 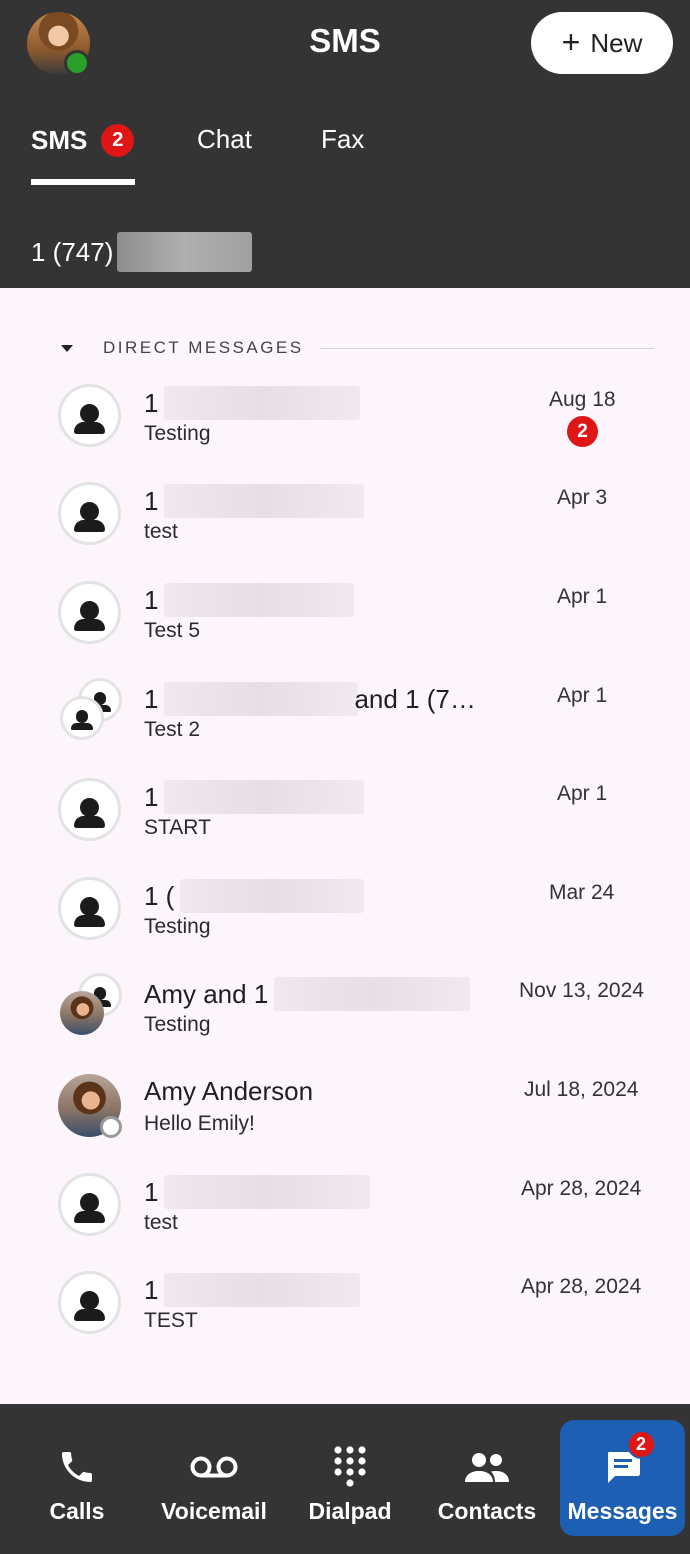 I want to click on messages-badge: 2, so click(x=641, y=1444).